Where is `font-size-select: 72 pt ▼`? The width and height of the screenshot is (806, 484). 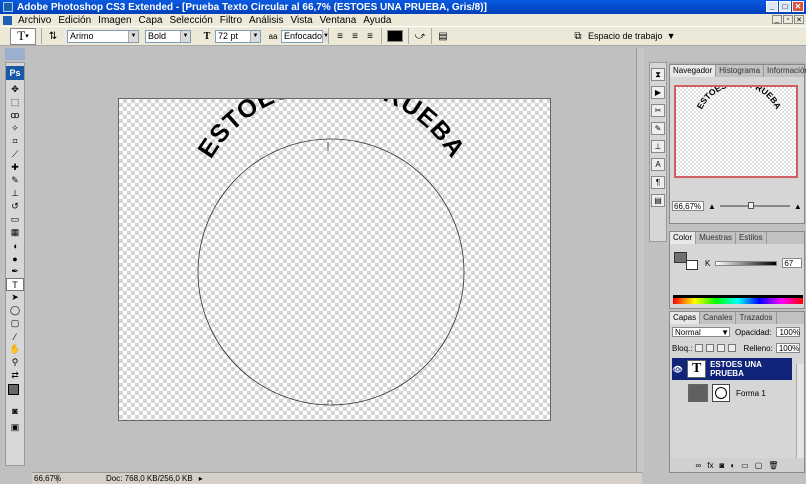
font-size-select: 72 pt ▼ is located at coordinates (238, 36).